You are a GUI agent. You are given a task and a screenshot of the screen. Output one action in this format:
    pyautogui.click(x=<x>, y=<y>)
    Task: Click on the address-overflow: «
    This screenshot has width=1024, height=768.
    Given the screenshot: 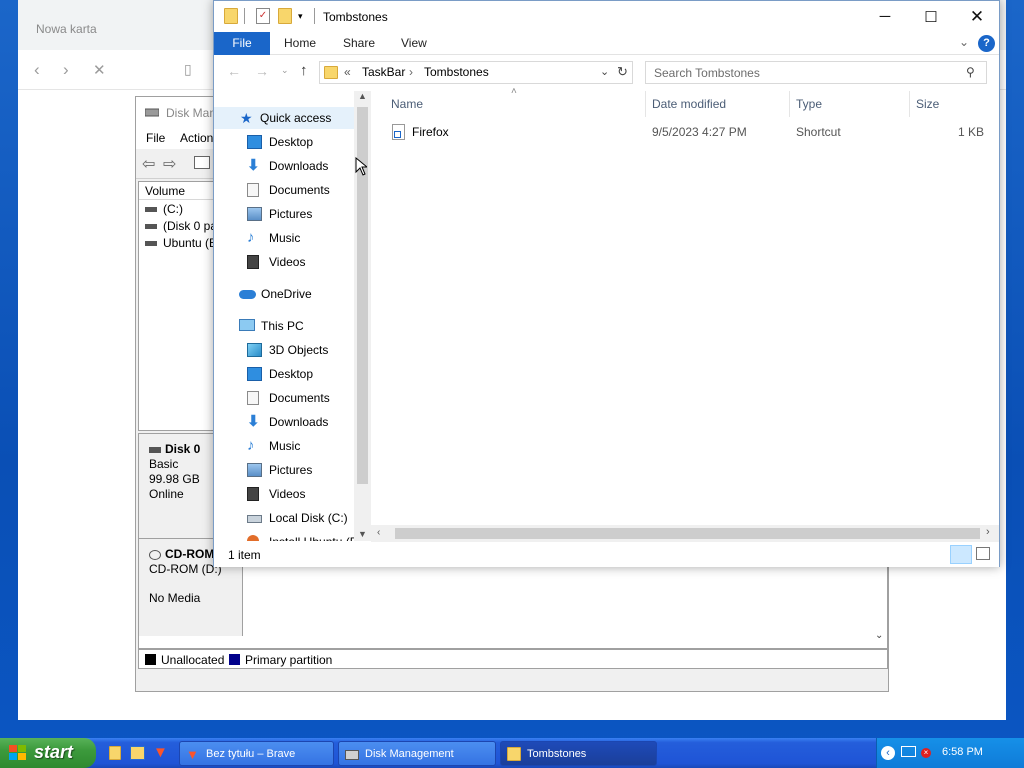 What is the action you would take?
    pyautogui.click(x=347, y=72)
    